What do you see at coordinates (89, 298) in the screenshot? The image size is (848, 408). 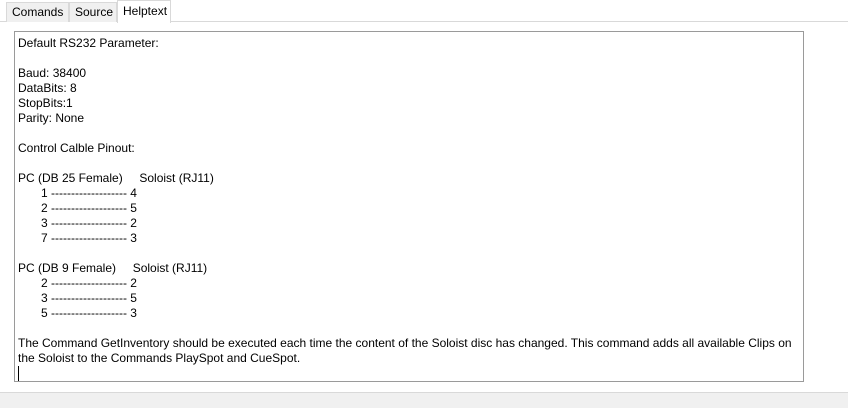 I see `db9-pin-row: 3 ------------------- 5` at bounding box center [89, 298].